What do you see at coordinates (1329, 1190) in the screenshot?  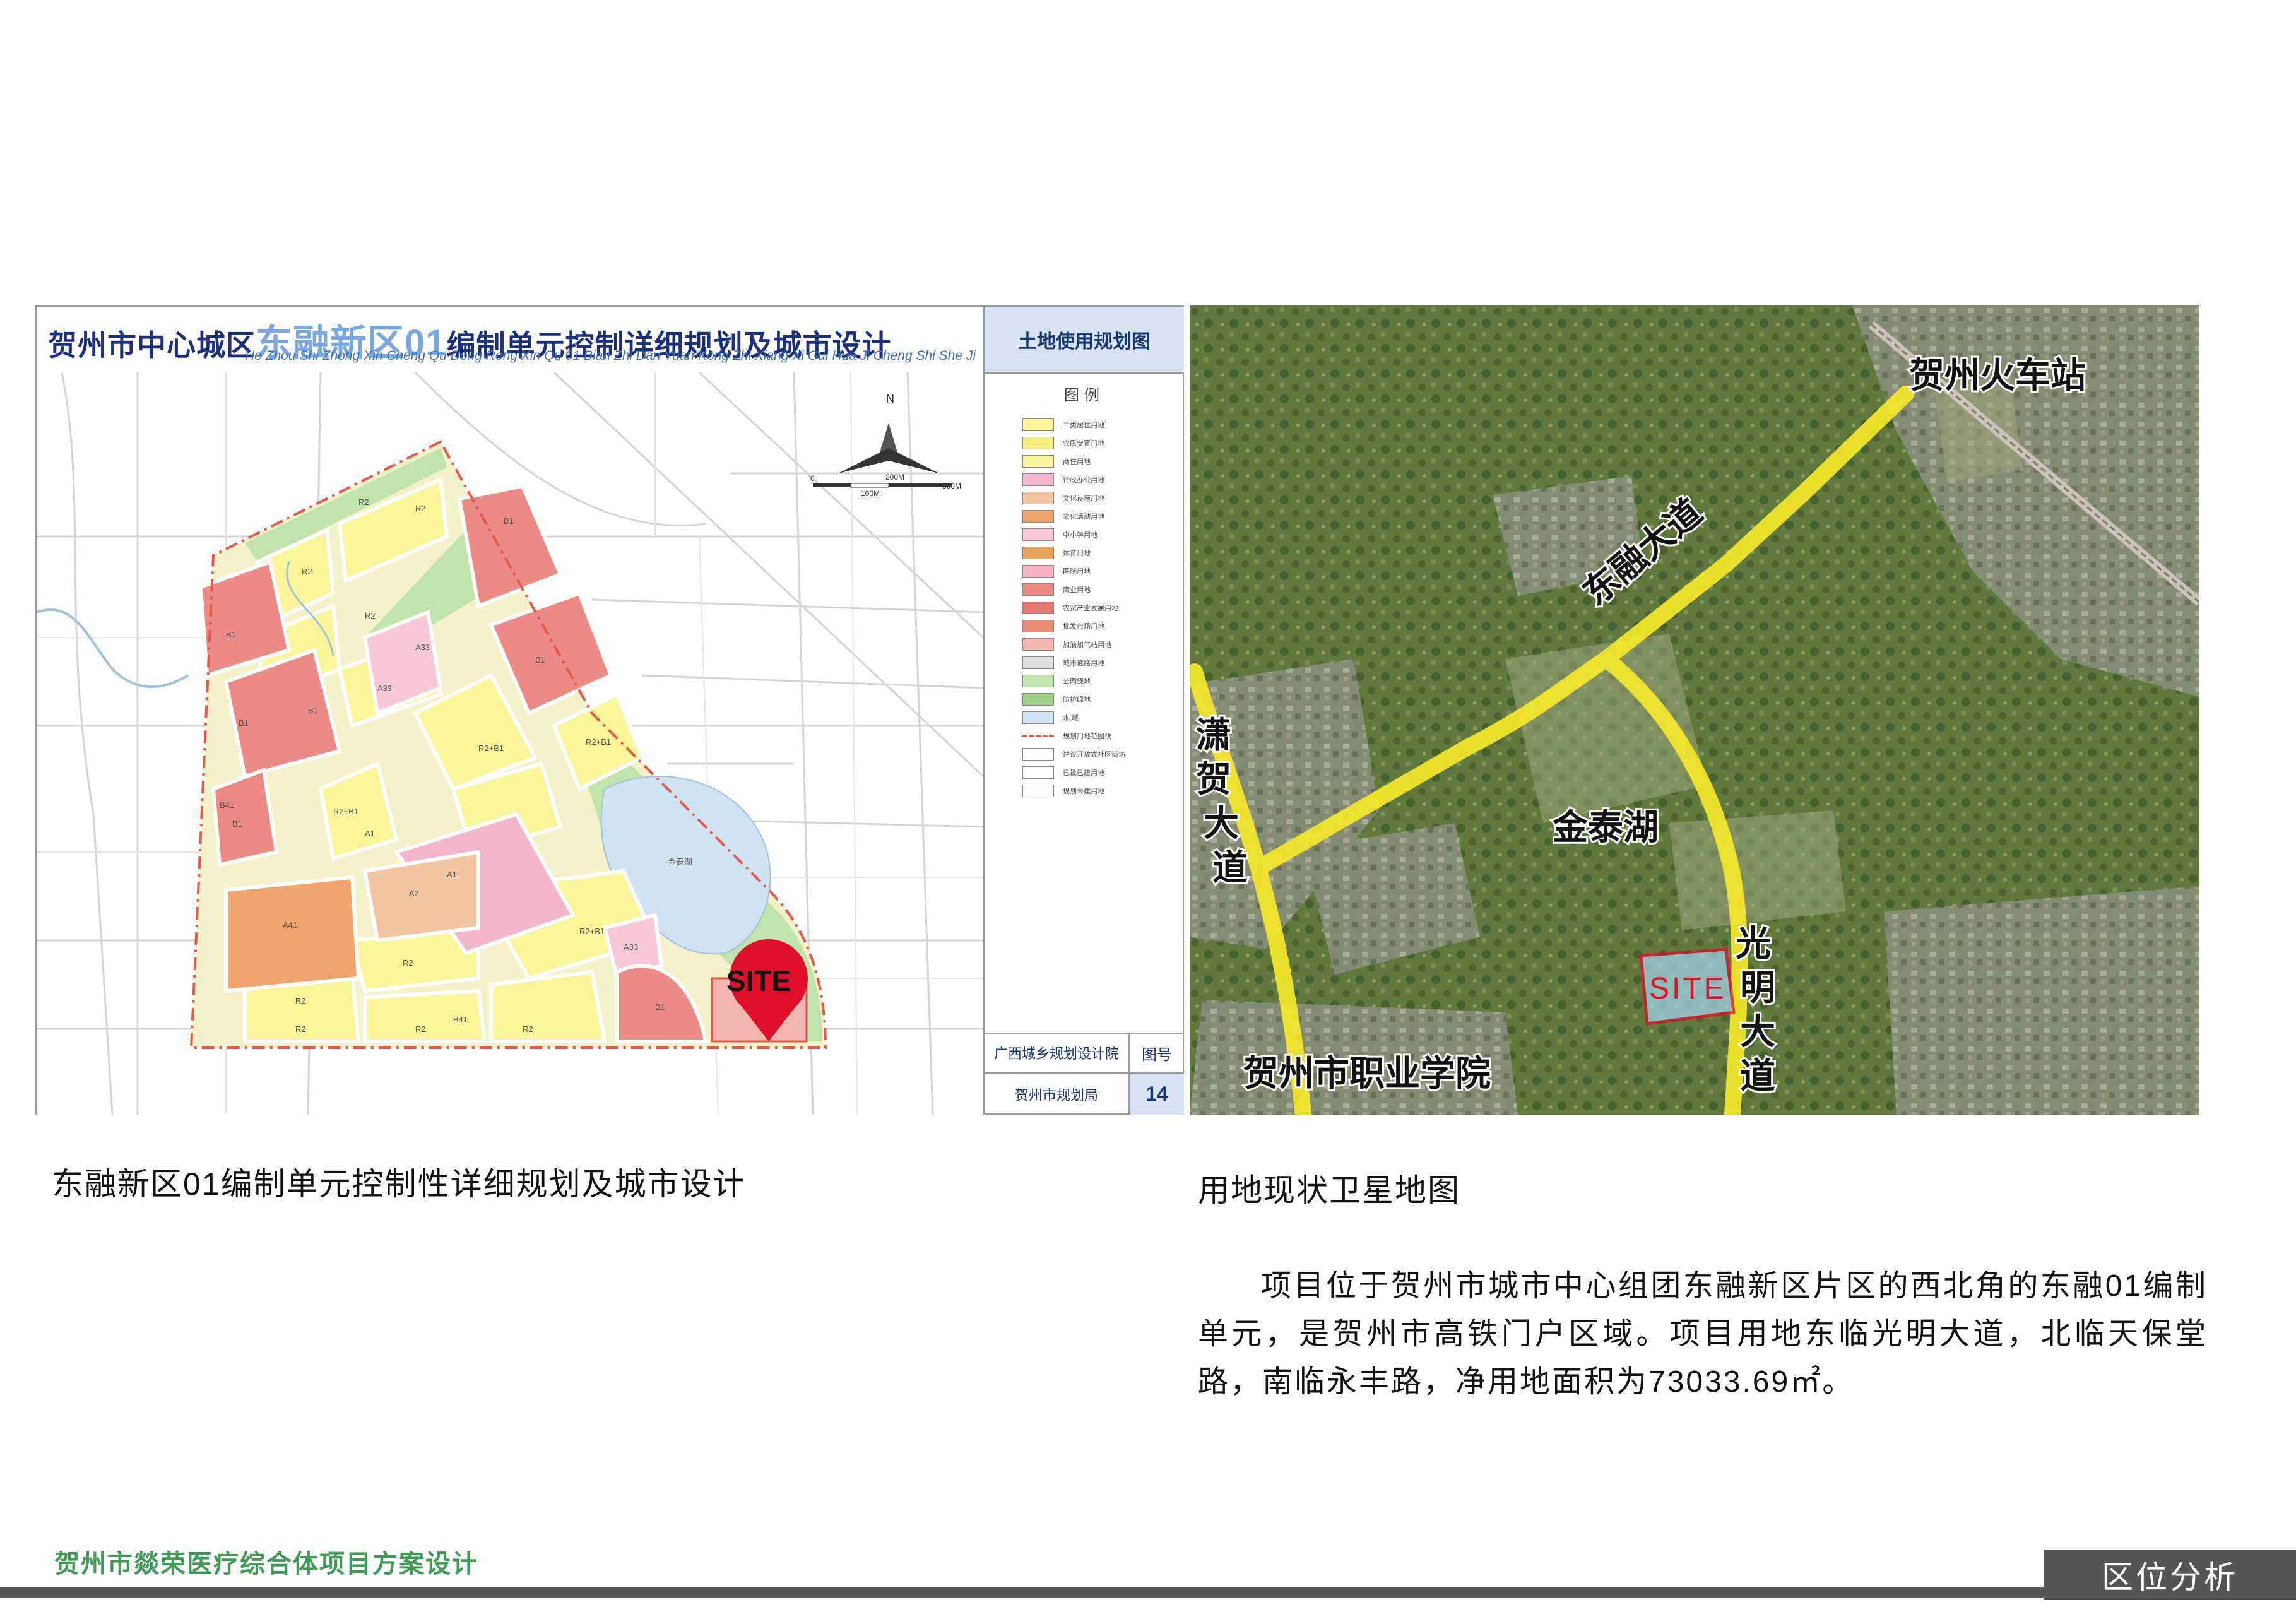 I see `right-caption: 用地现状卫星地图` at bounding box center [1329, 1190].